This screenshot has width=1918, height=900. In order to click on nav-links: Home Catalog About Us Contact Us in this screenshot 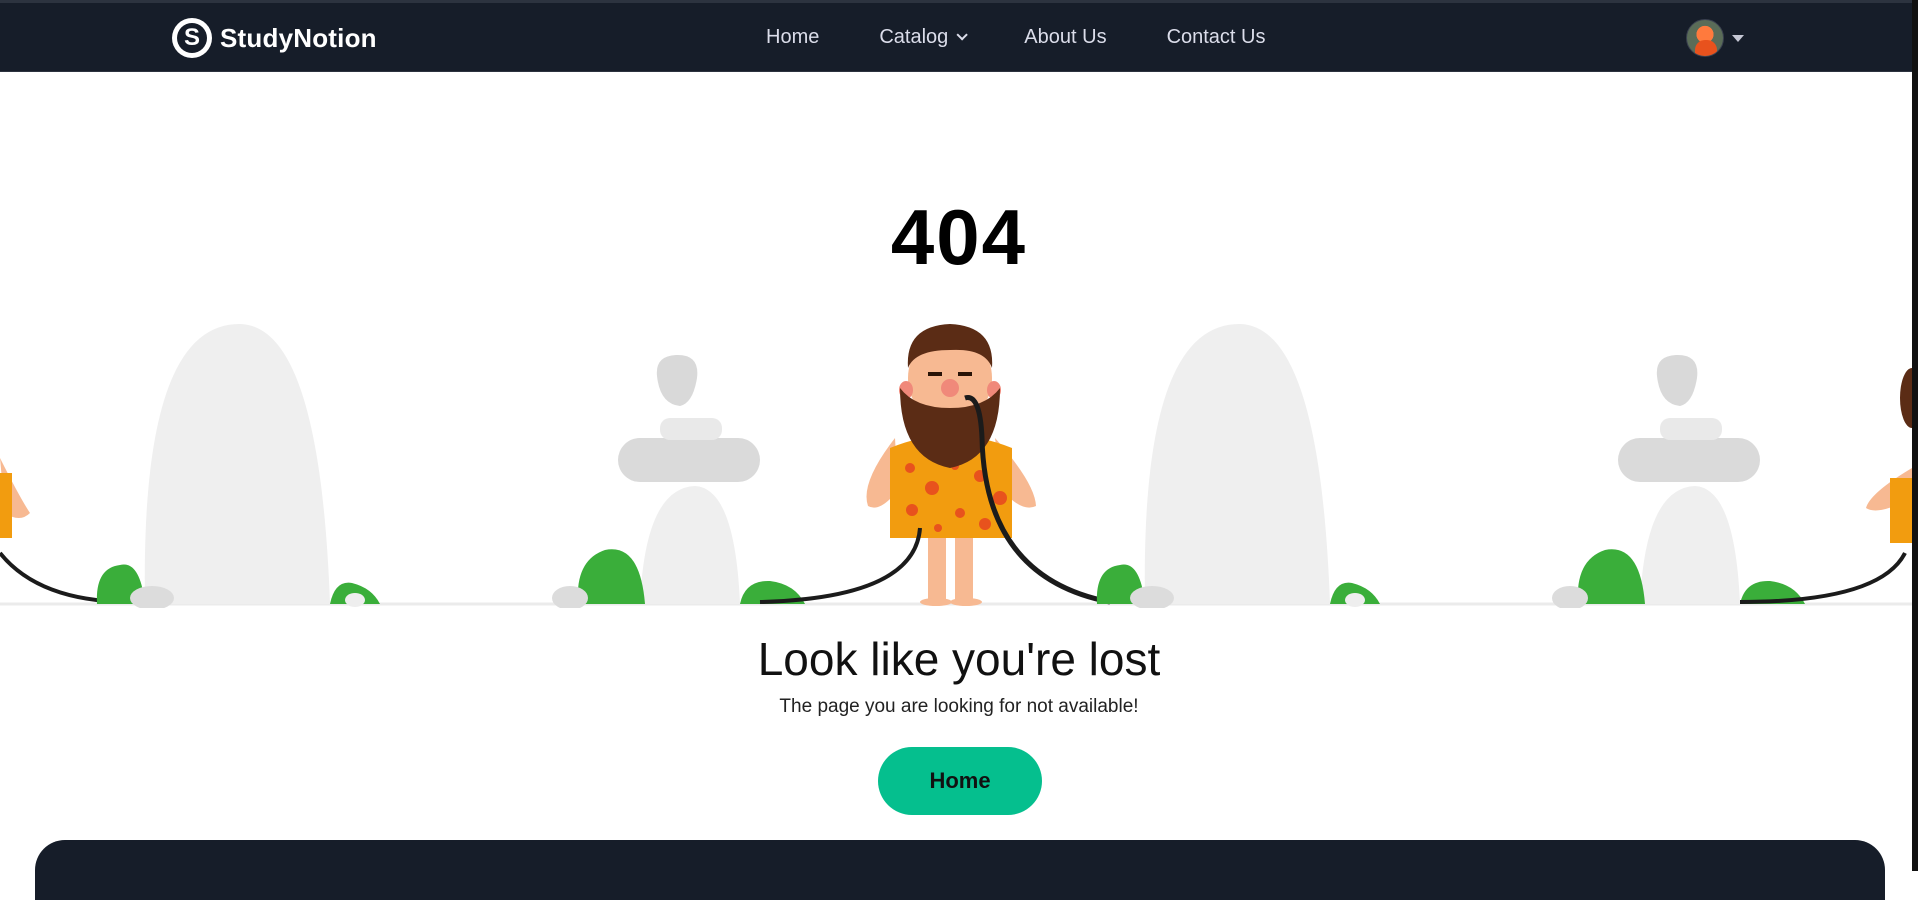, I will do `click(1046, 37)`.